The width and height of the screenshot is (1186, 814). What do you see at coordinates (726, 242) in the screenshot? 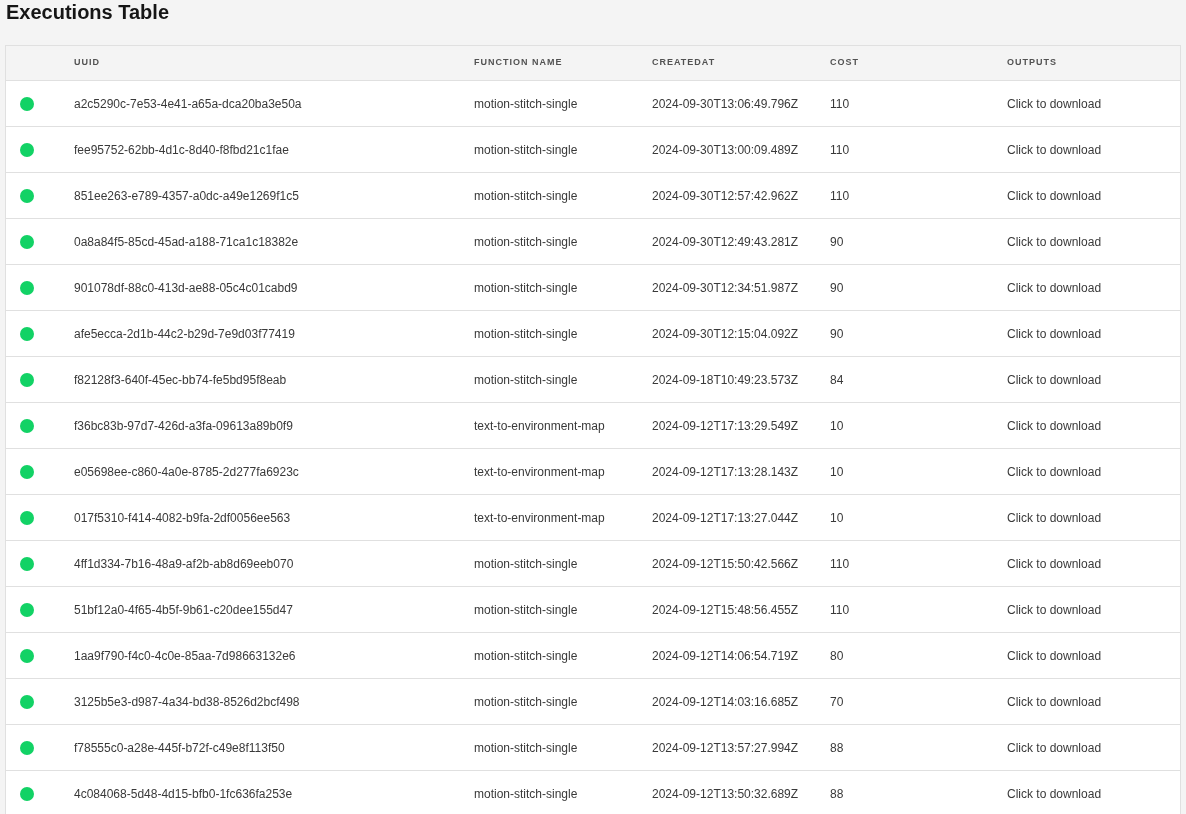
I see `table-cell-text: 2024-09-30T12:49:43.281Z` at bounding box center [726, 242].